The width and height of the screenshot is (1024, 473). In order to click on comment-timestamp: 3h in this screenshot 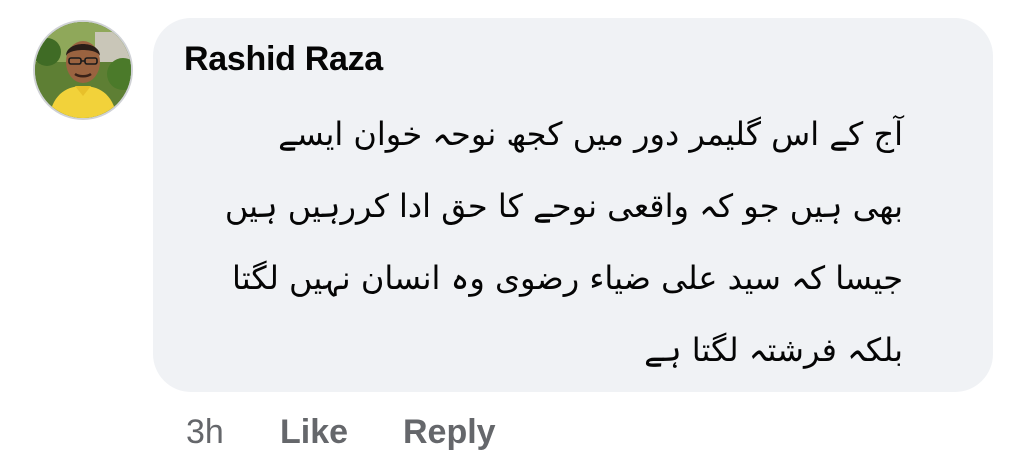, I will do `click(205, 432)`.